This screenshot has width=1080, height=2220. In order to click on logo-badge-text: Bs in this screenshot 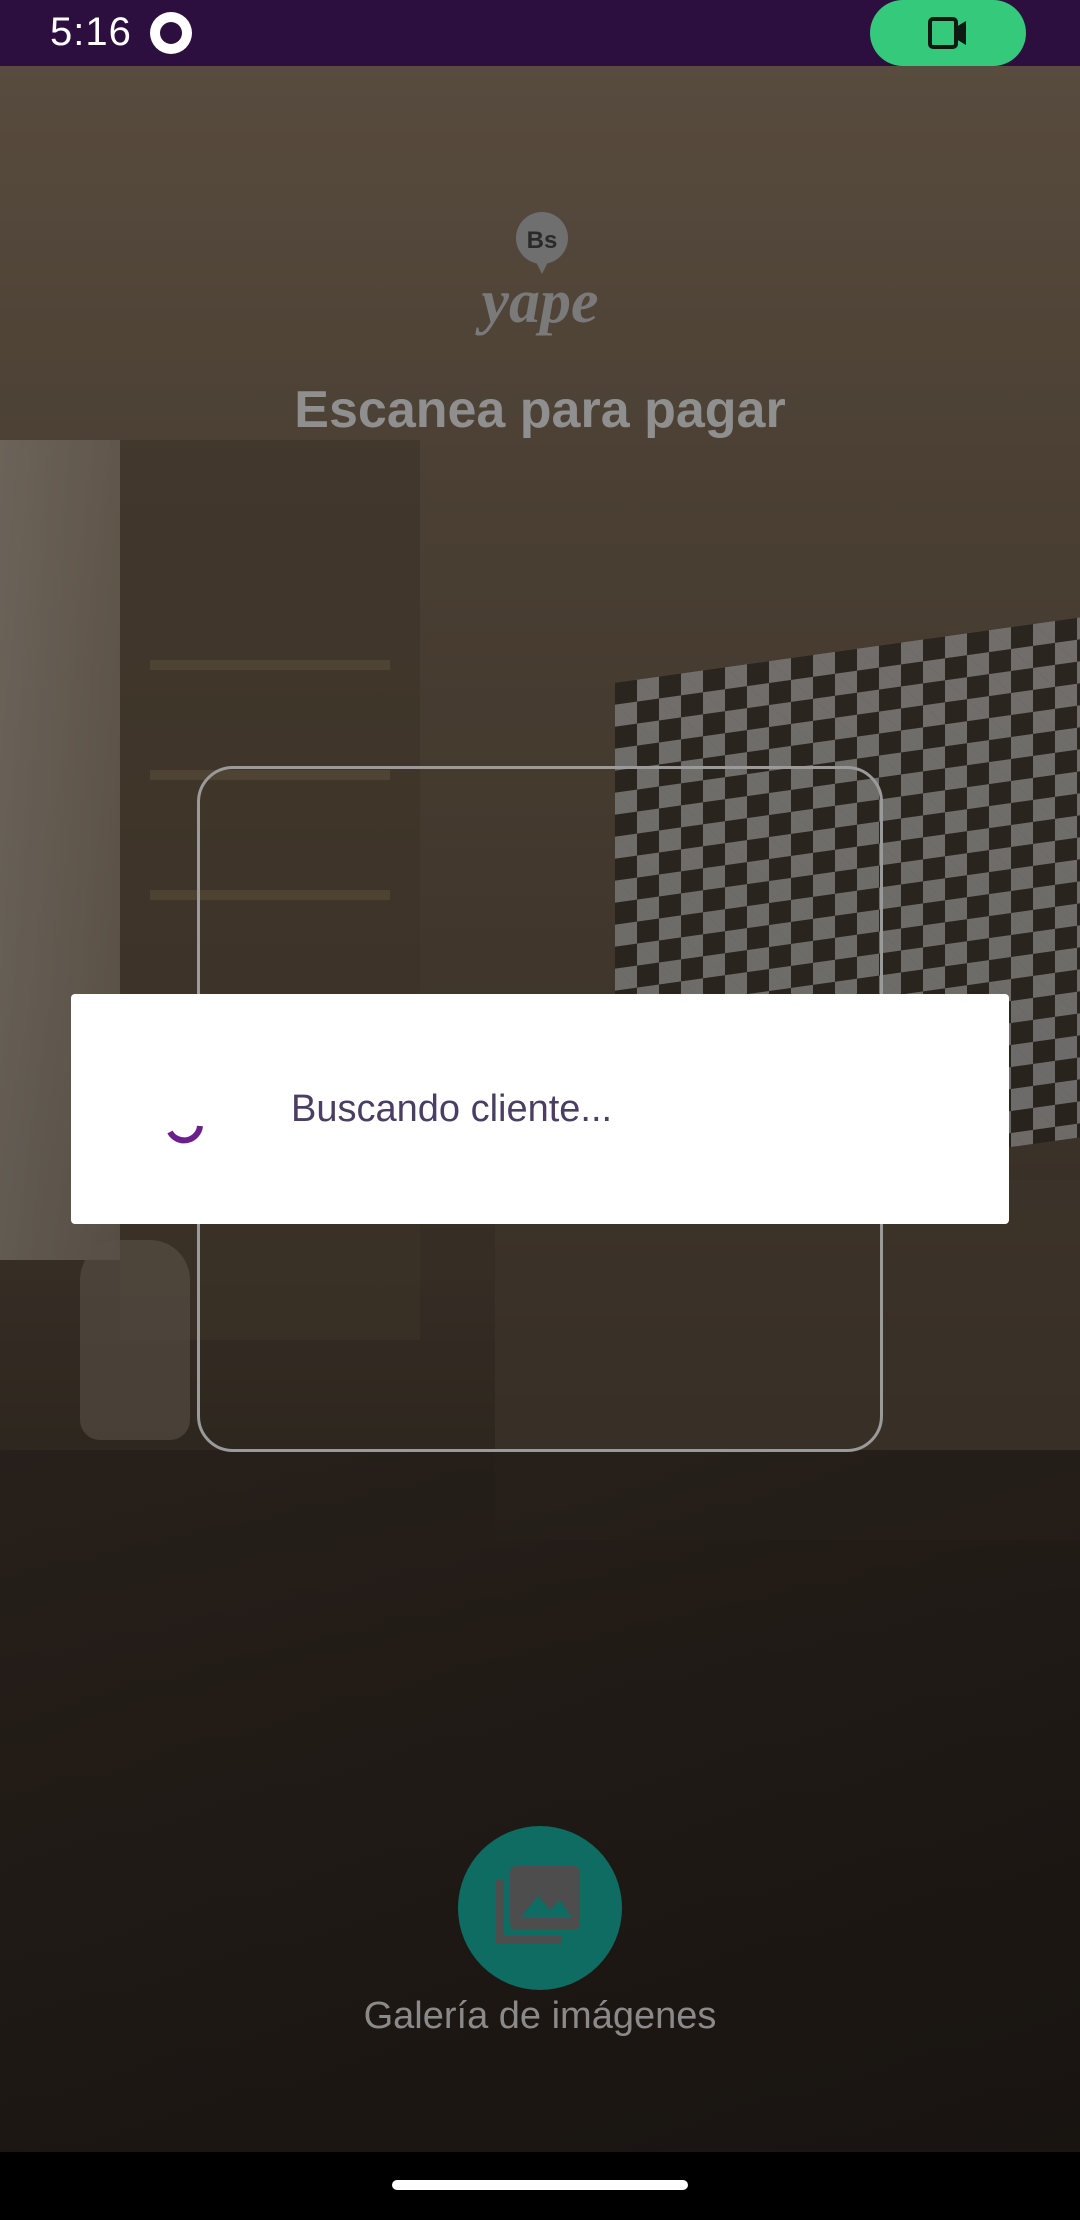, I will do `click(542, 240)`.